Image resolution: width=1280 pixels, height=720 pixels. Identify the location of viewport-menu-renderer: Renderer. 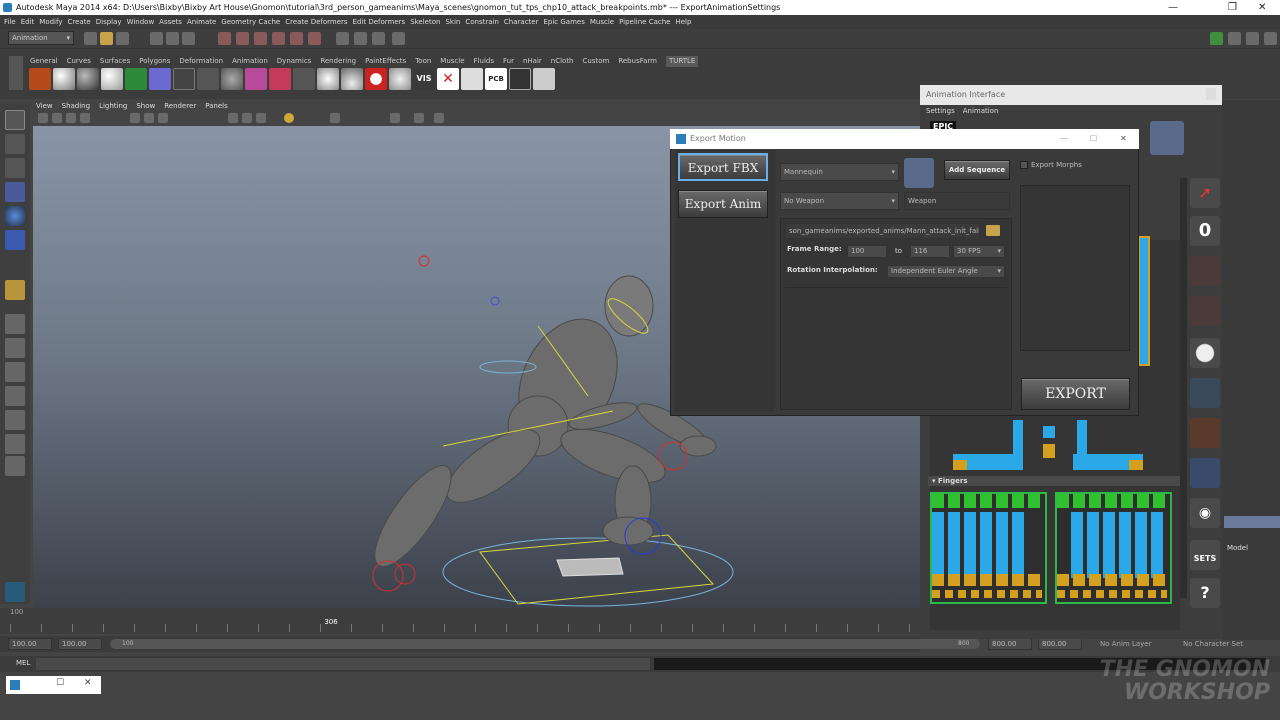
(180, 106).